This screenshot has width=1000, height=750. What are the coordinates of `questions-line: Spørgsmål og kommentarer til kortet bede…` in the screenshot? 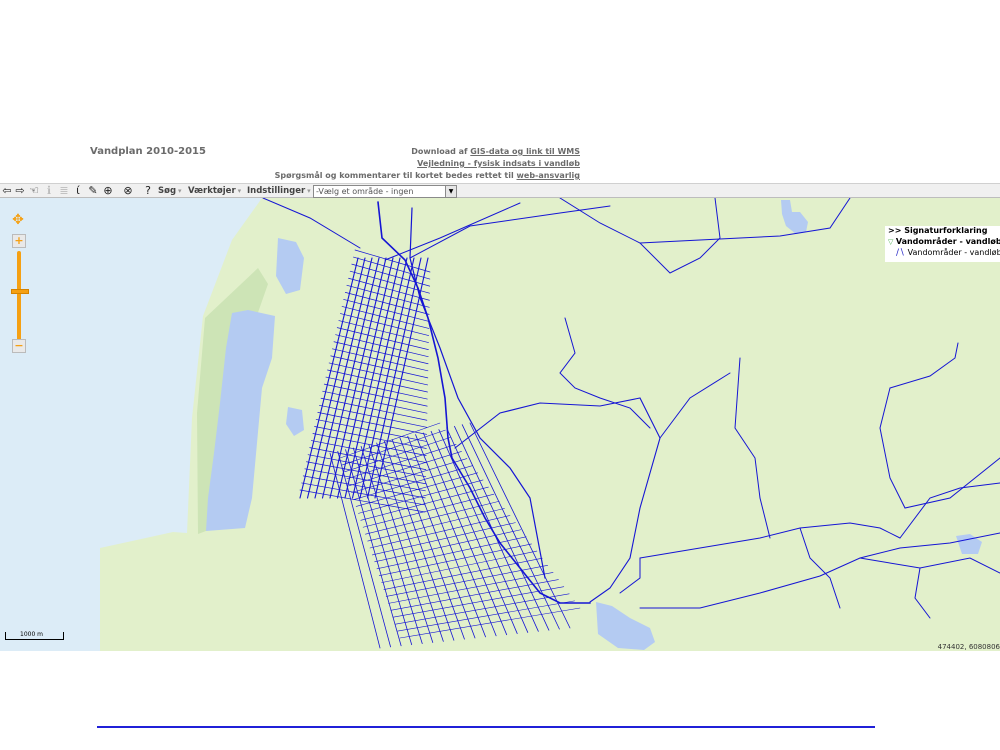 It's located at (425, 176).